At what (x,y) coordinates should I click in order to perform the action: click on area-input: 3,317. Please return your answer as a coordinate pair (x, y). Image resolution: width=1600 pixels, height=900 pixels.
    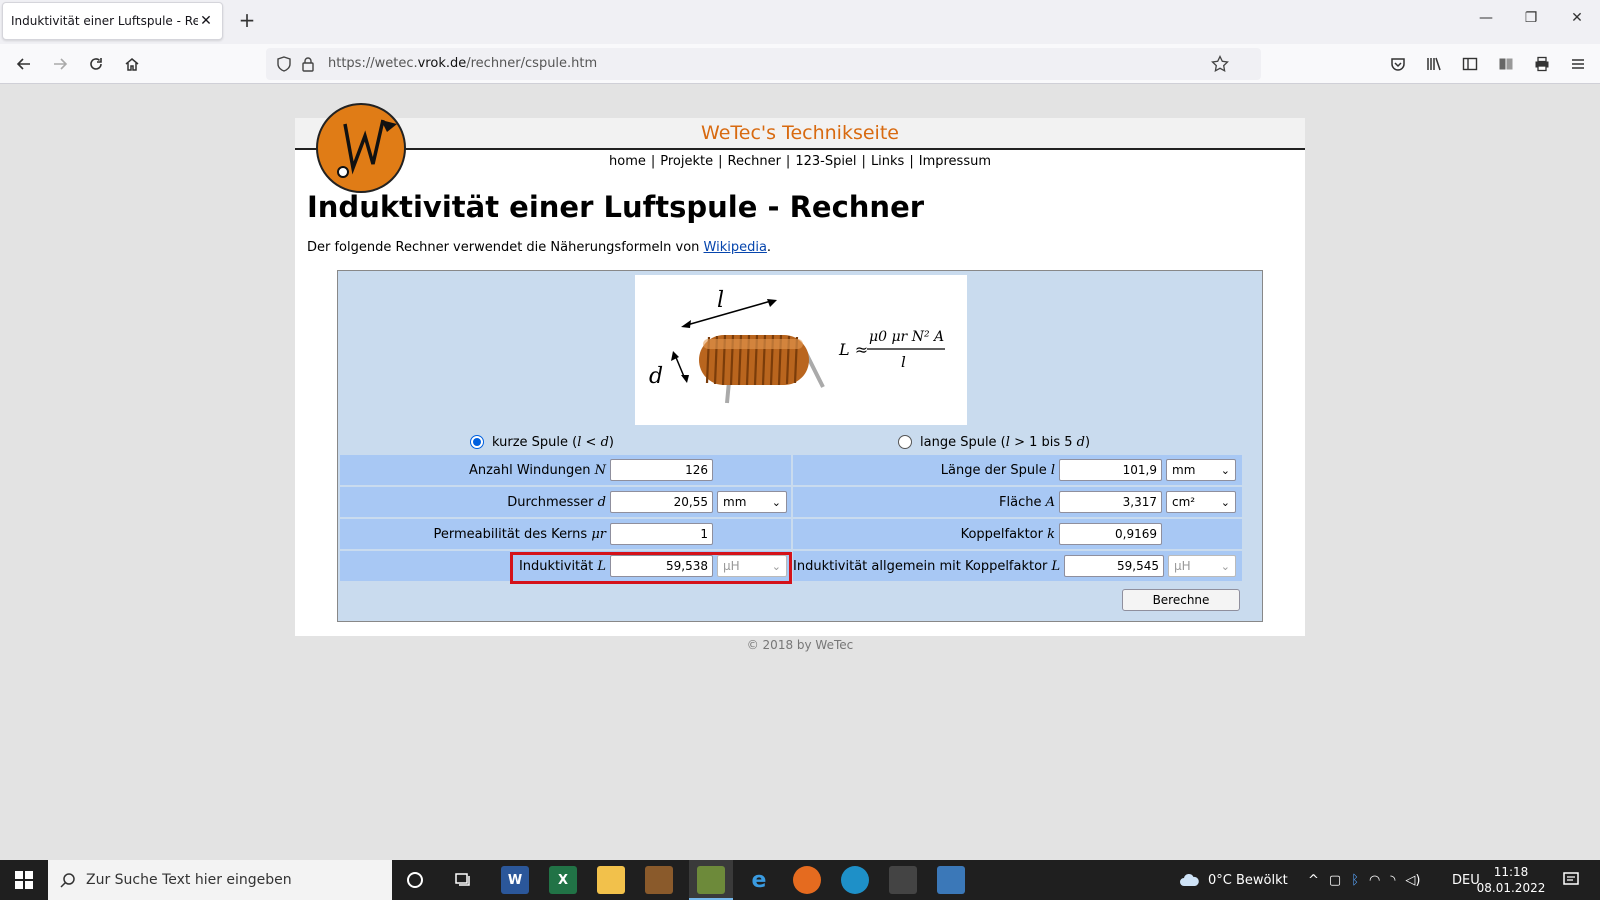
    Looking at the image, I should click on (1110, 502).